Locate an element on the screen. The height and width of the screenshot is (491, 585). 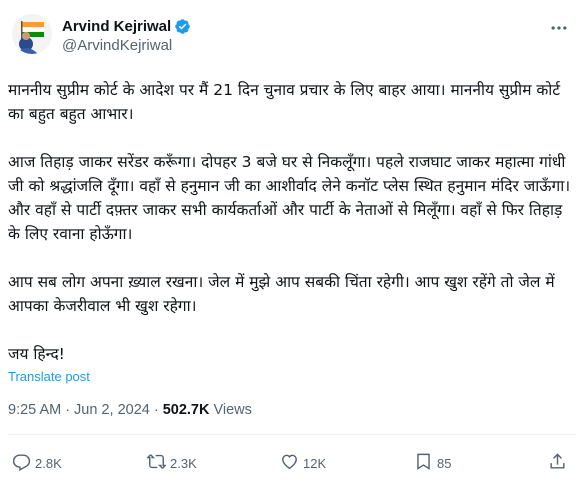
share-button is located at coordinates (559, 463).